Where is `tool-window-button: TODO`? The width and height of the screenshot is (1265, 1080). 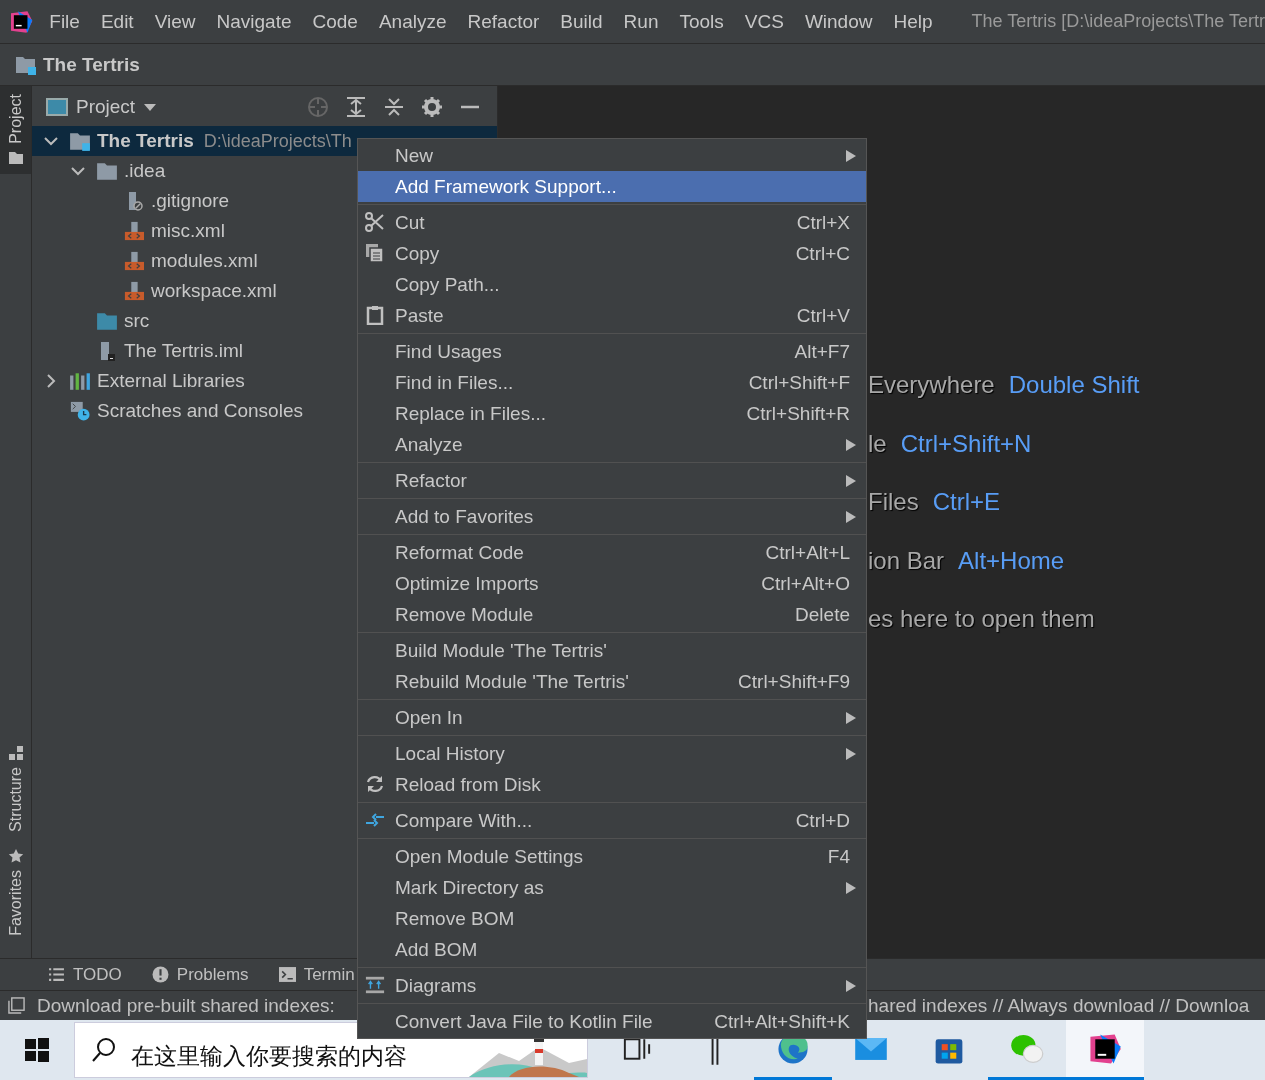 tool-window-button: TODO is located at coordinates (85, 974).